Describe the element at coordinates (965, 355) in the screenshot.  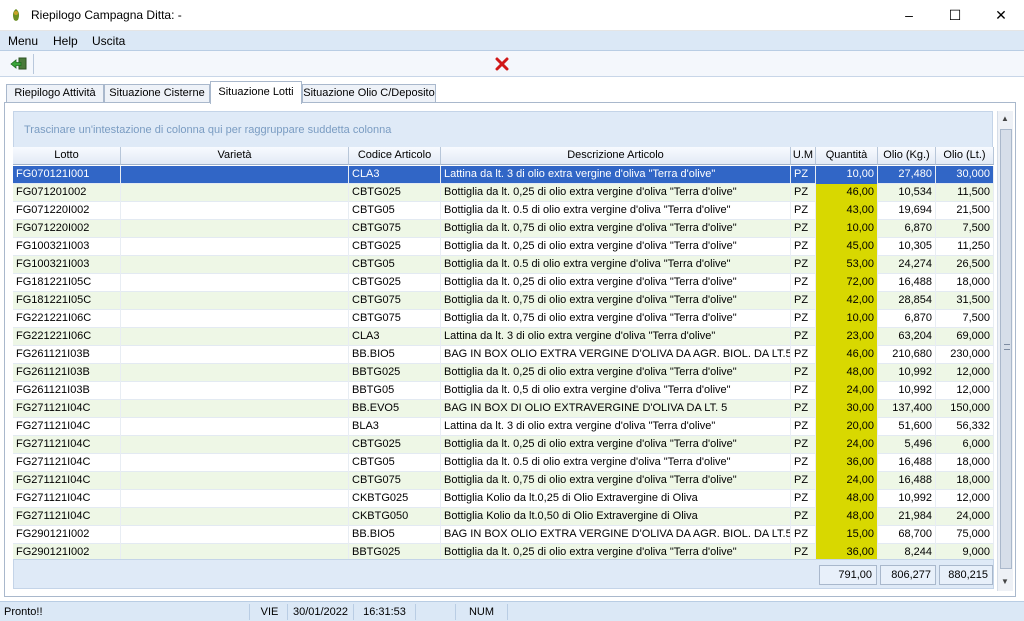
I see `cell-olio-lt: 230,000` at that location.